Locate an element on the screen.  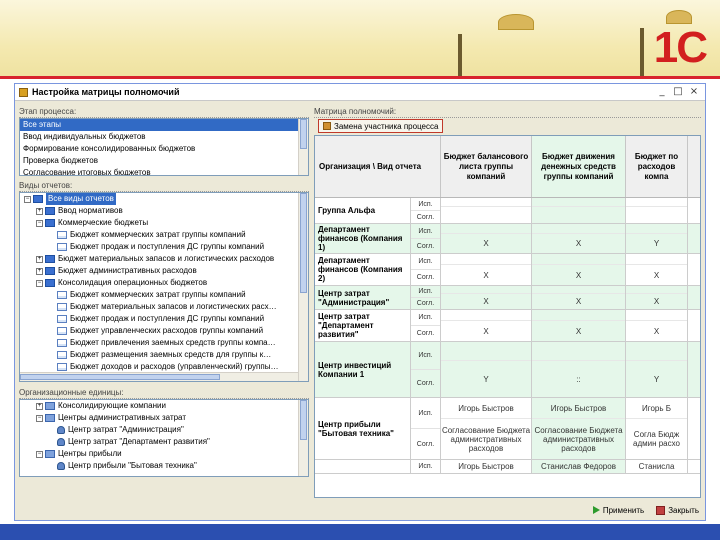
step-item: Формирование консолидированных бюджетов is located at coordinates (164, 149).